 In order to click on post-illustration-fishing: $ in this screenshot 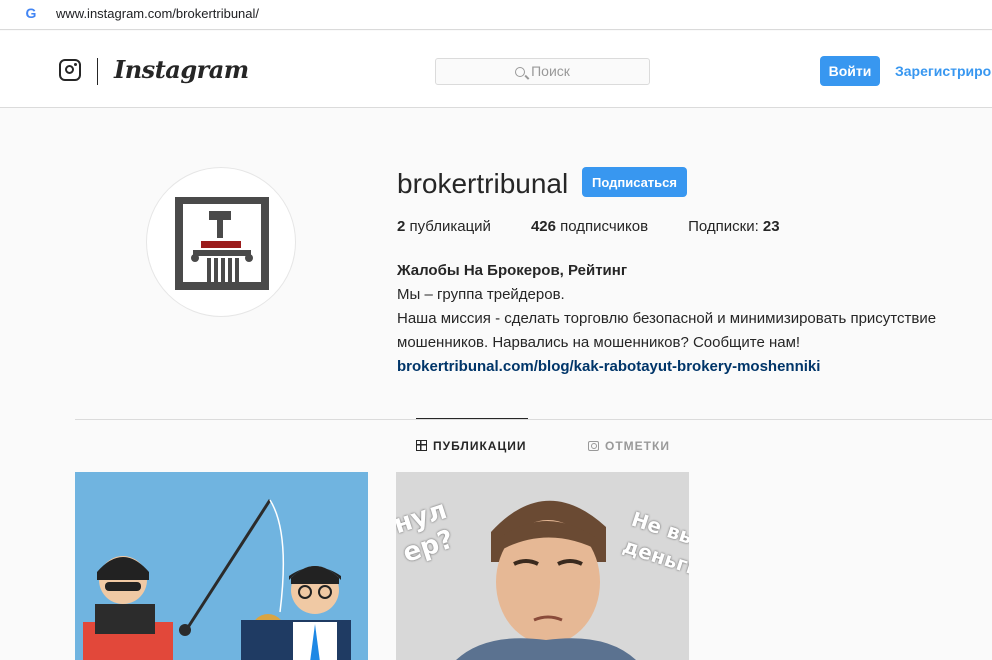, I will do `click(221, 566)`.